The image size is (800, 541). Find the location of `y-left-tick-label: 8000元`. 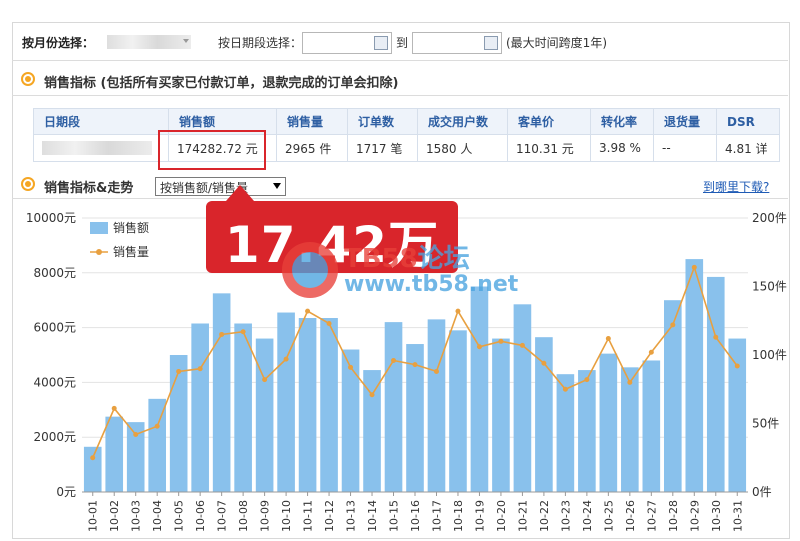

y-left-tick-label: 8000元 is located at coordinates (54, 273).